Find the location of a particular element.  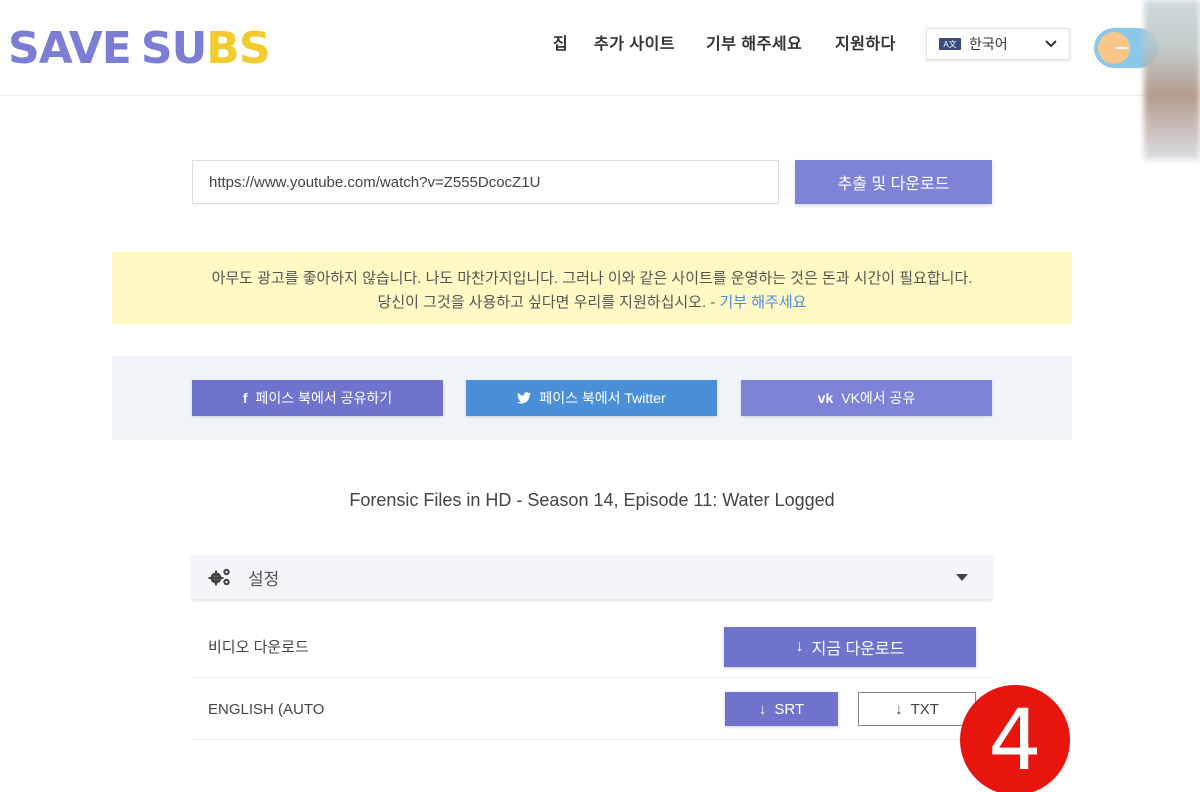

share-vk-button: vk VK에서 공유 is located at coordinates (866, 398).